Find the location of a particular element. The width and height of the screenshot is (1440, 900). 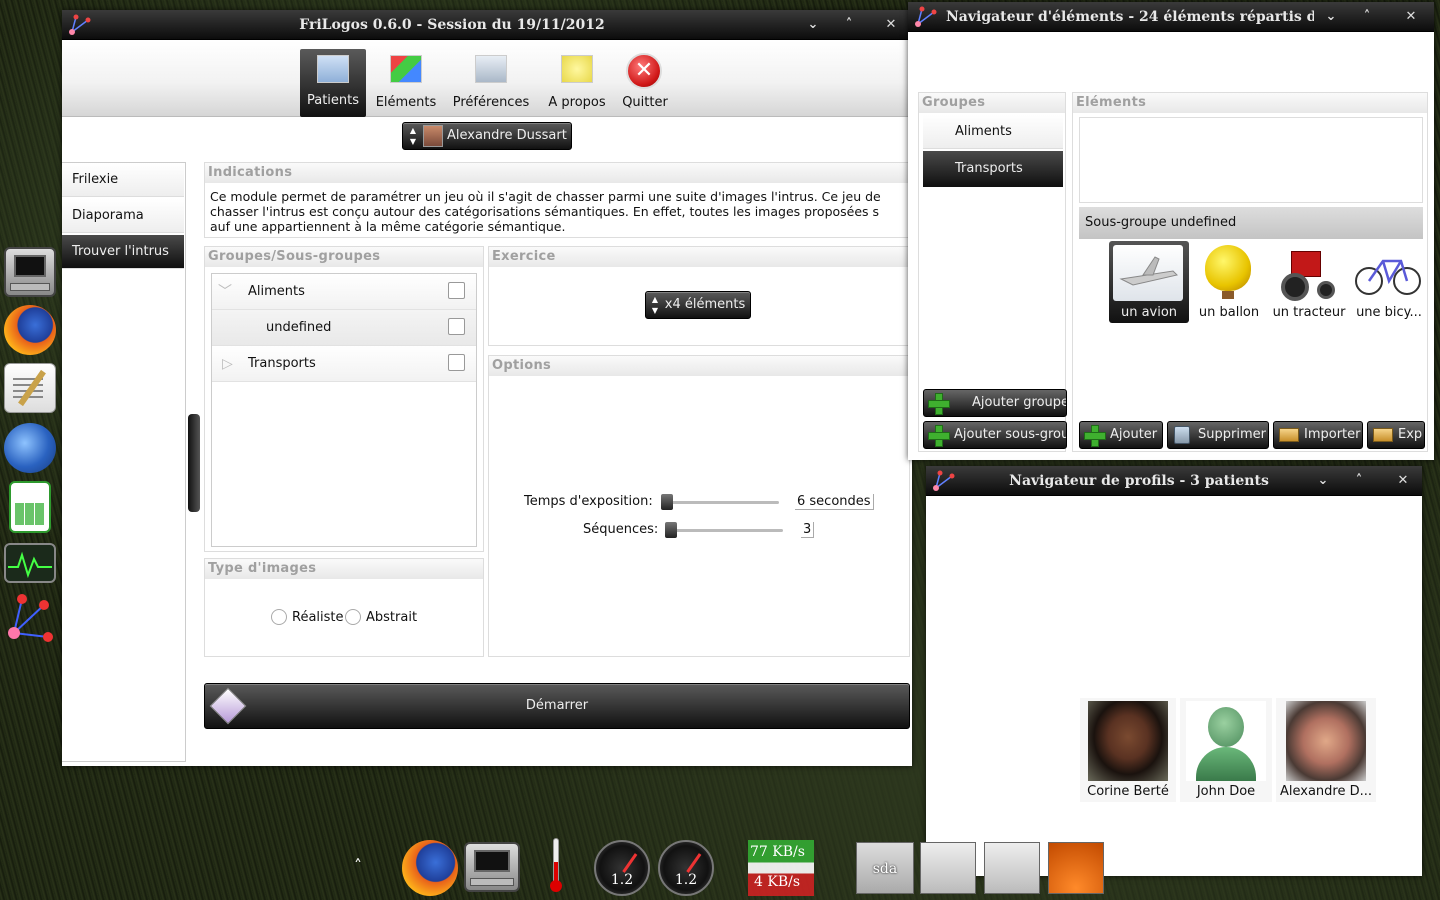

realistic-label: Réaliste is located at coordinates (318, 617).